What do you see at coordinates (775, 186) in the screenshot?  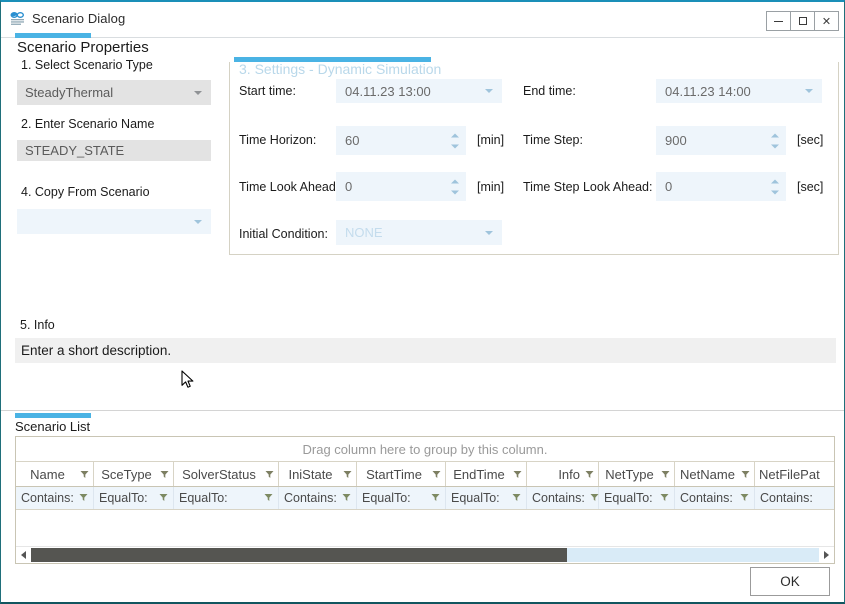 I see `time-step-look-ahead-stepper` at bounding box center [775, 186].